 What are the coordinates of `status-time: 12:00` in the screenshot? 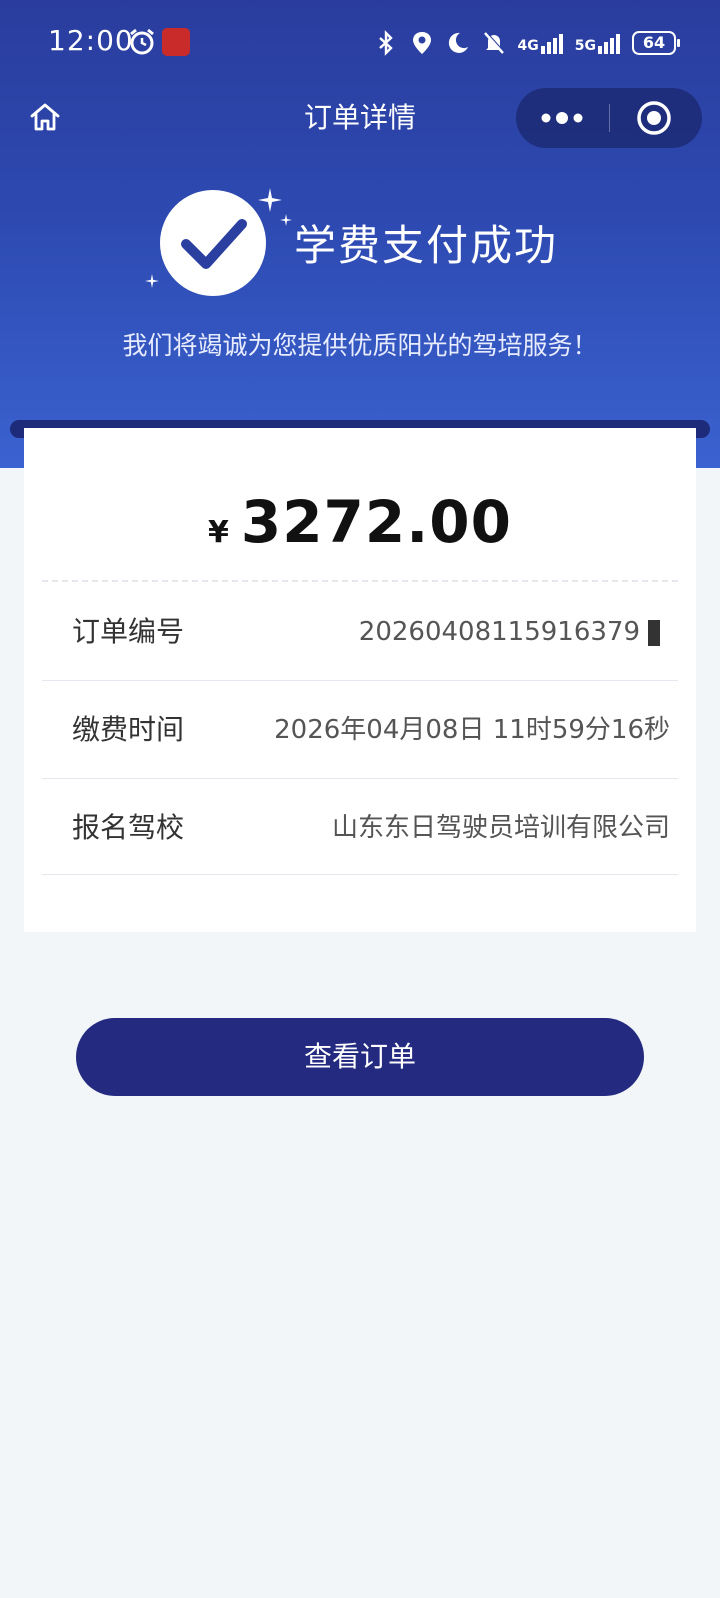 It's located at (91, 40).